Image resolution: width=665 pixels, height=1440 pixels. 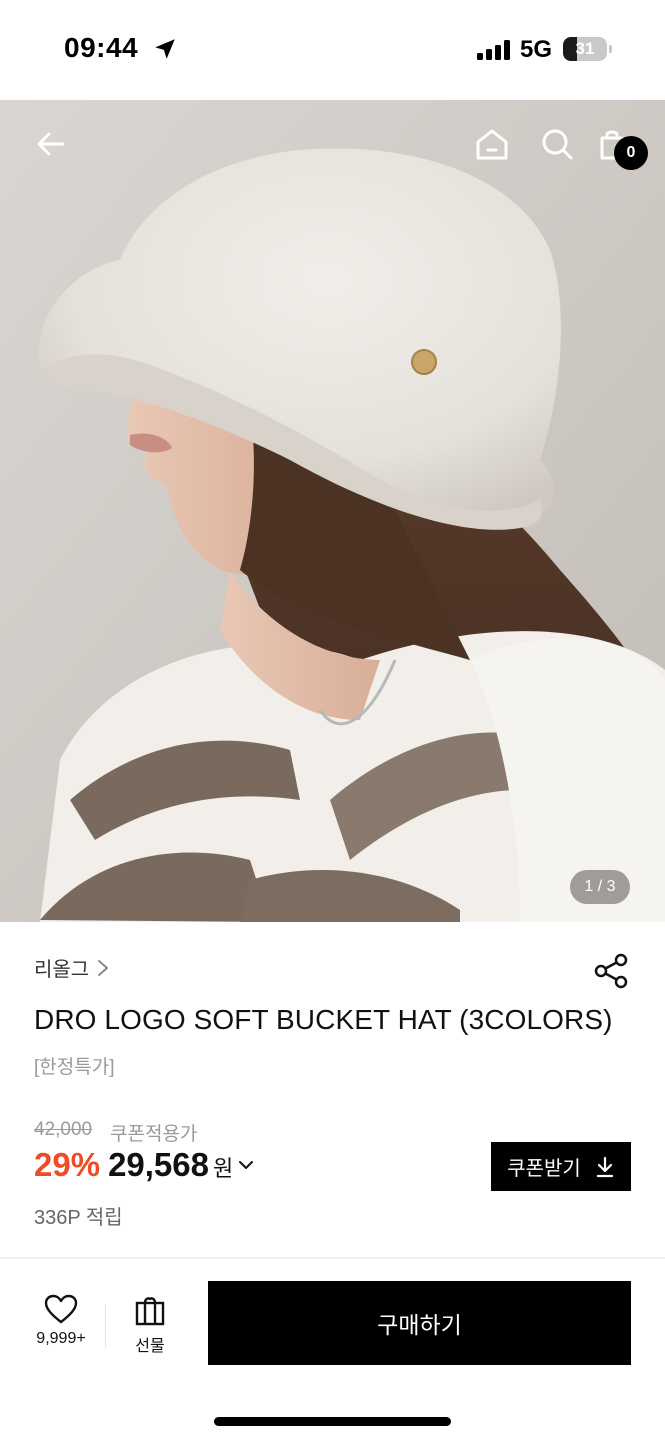 I want to click on search-button, so click(x=557, y=144).